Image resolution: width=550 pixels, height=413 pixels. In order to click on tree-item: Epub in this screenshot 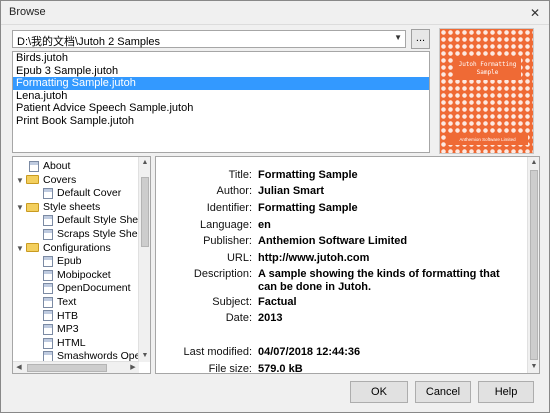, I will do `click(62, 261)`.